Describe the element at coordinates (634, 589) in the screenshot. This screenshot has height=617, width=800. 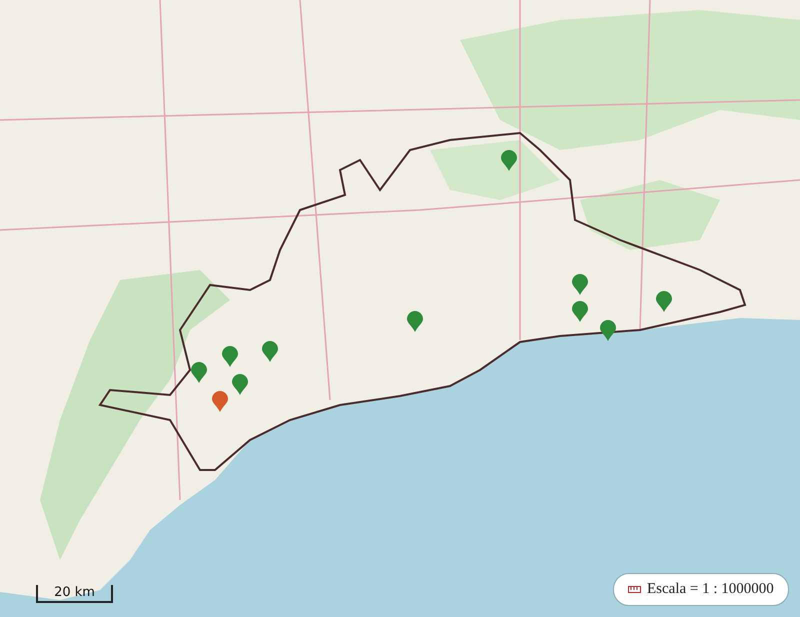
I see `ruler-icon` at that location.